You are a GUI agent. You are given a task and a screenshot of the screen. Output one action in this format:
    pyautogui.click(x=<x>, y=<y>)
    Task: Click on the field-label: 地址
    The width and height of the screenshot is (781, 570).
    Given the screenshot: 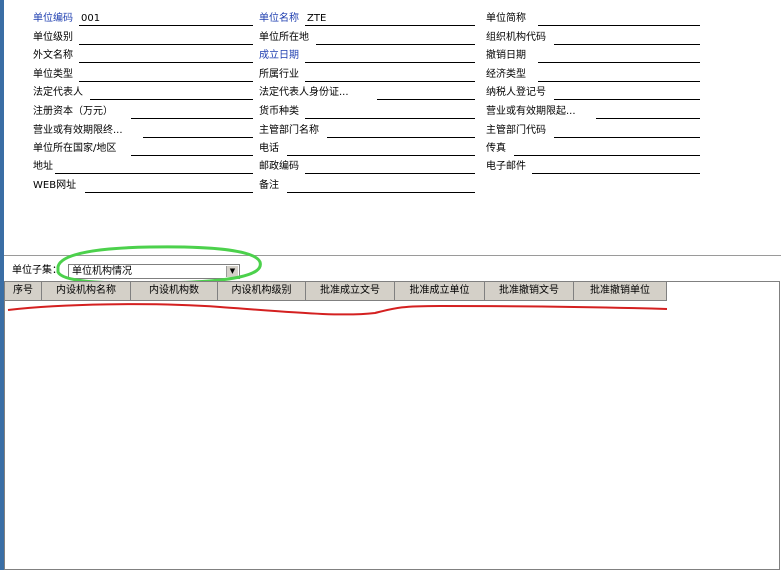 What is the action you would take?
    pyautogui.click(x=43, y=166)
    